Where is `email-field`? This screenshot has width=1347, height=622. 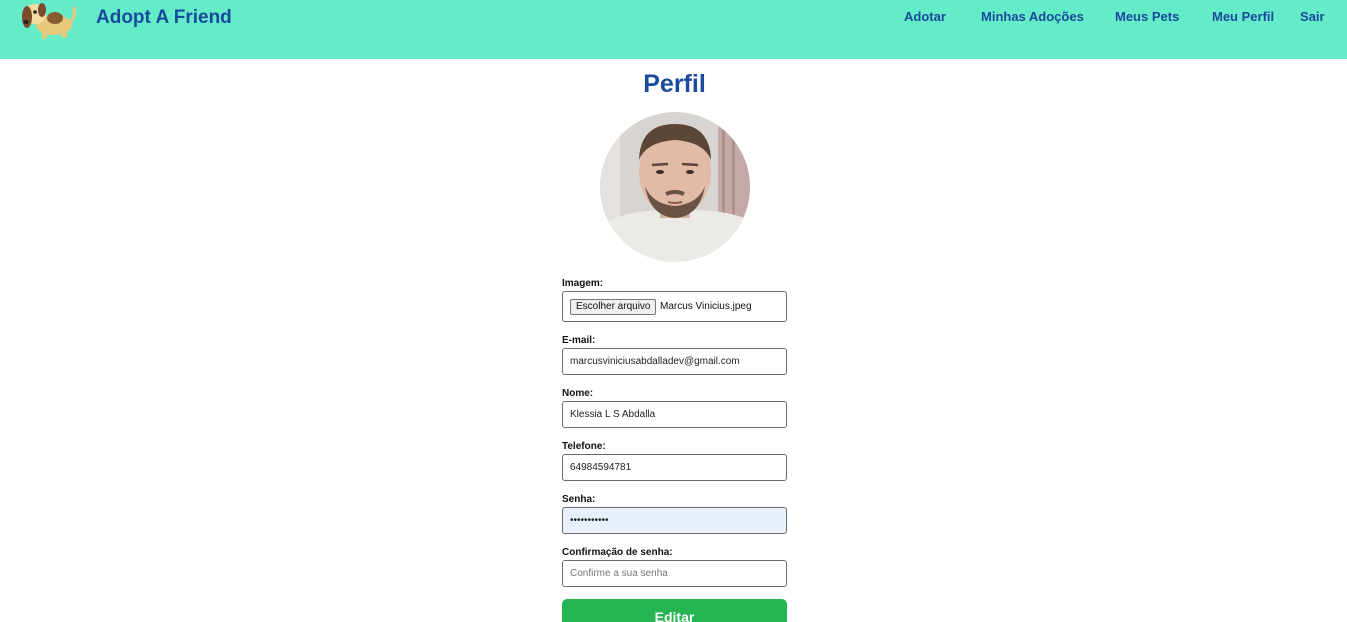 email-field is located at coordinates (674, 361).